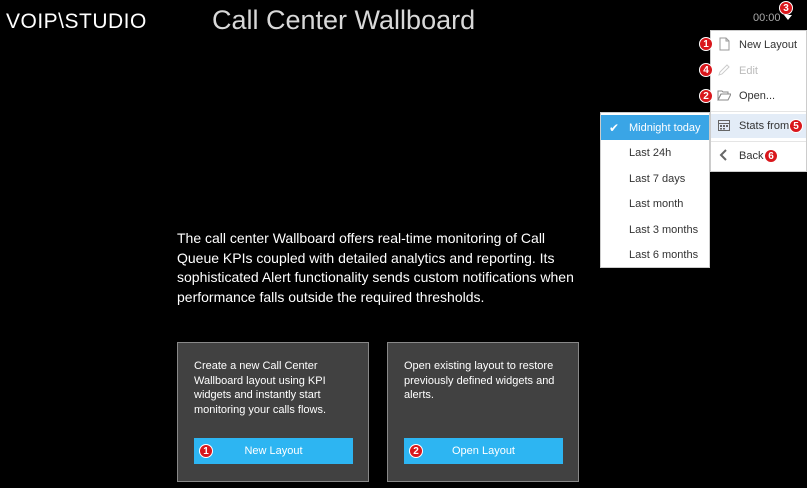  What do you see at coordinates (650, 153) in the screenshot?
I see `submenu-item-label: Last 24h` at bounding box center [650, 153].